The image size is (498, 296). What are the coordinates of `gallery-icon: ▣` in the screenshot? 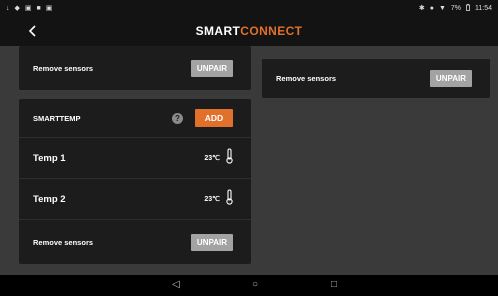 It's located at (28, 8).